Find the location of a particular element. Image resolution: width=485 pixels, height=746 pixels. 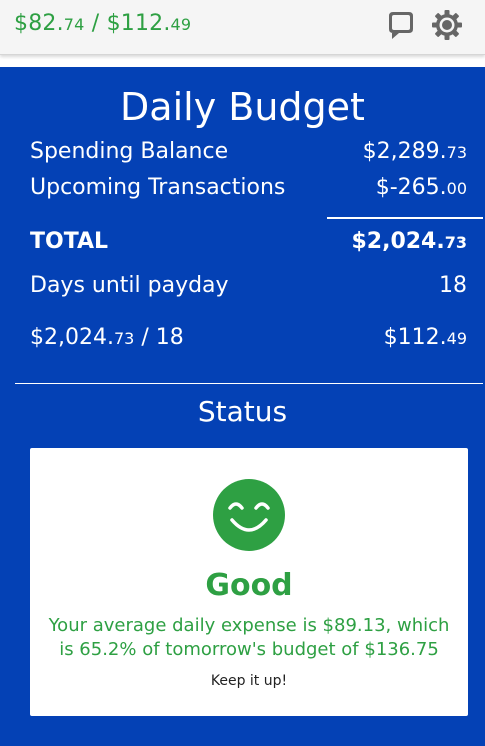

upcoming-transactions-label: Upcoming Transactions is located at coordinates (158, 187).